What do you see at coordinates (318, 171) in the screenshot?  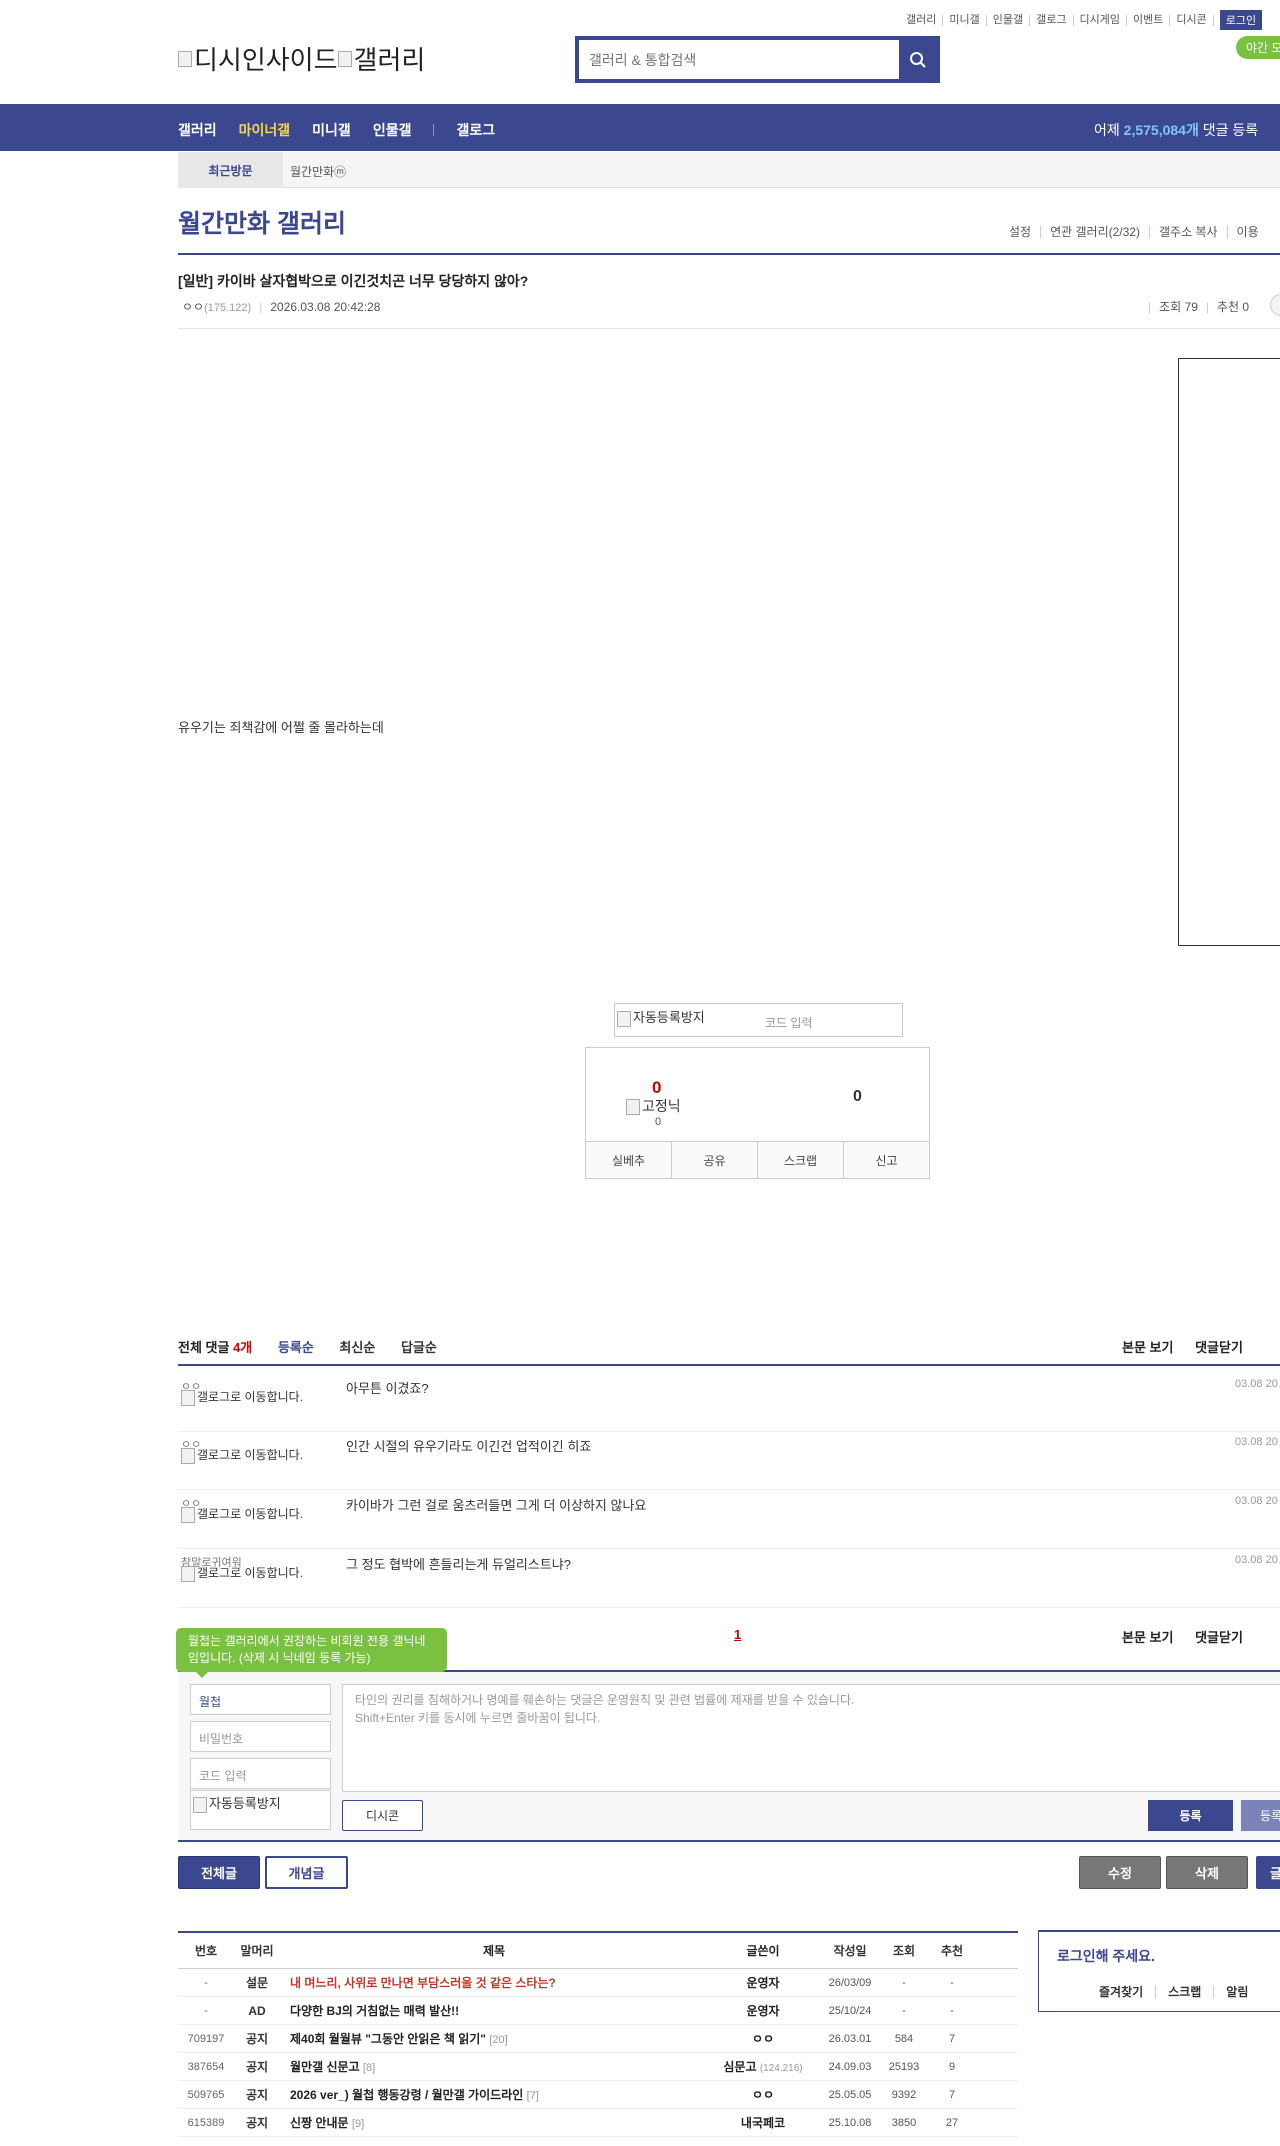 I see `recent-visit-item: 월간만화ⓜ` at bounding box center [318, 171].